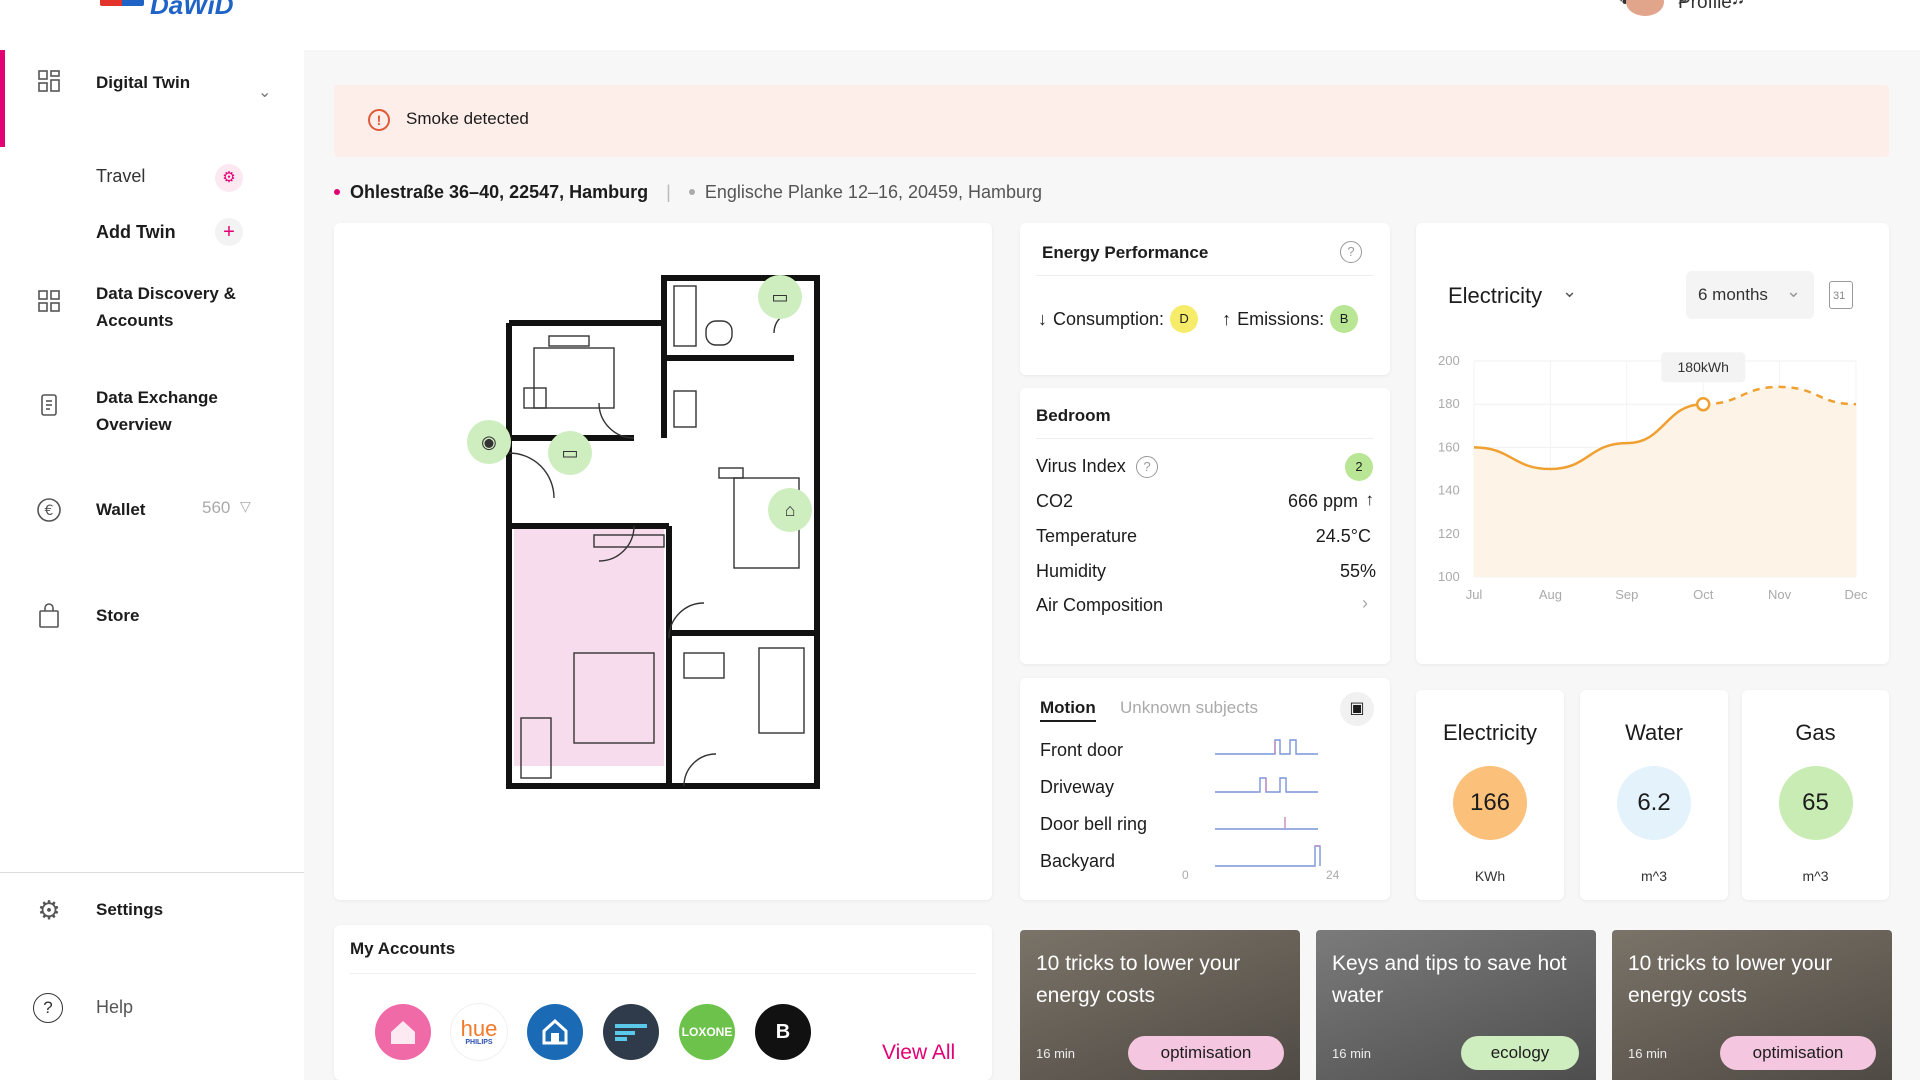  What do you see at coordinates (2, 98) in the screenshot?
I see `active-indicator` at bounding box center [2, 98].